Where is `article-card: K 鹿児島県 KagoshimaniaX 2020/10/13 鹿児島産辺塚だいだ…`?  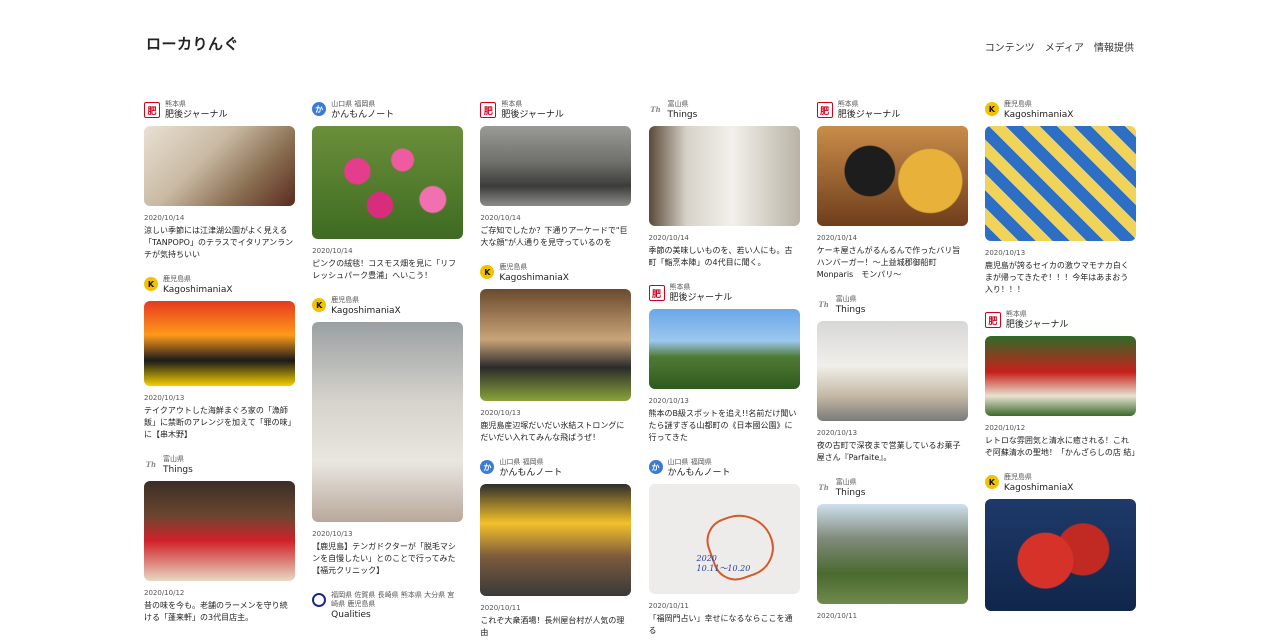 article-card: K 鹿児島県 KagoshimaniaX 2020/10/13 鹿児島産辺塚だいだ… is located at coordinates (556, 353).